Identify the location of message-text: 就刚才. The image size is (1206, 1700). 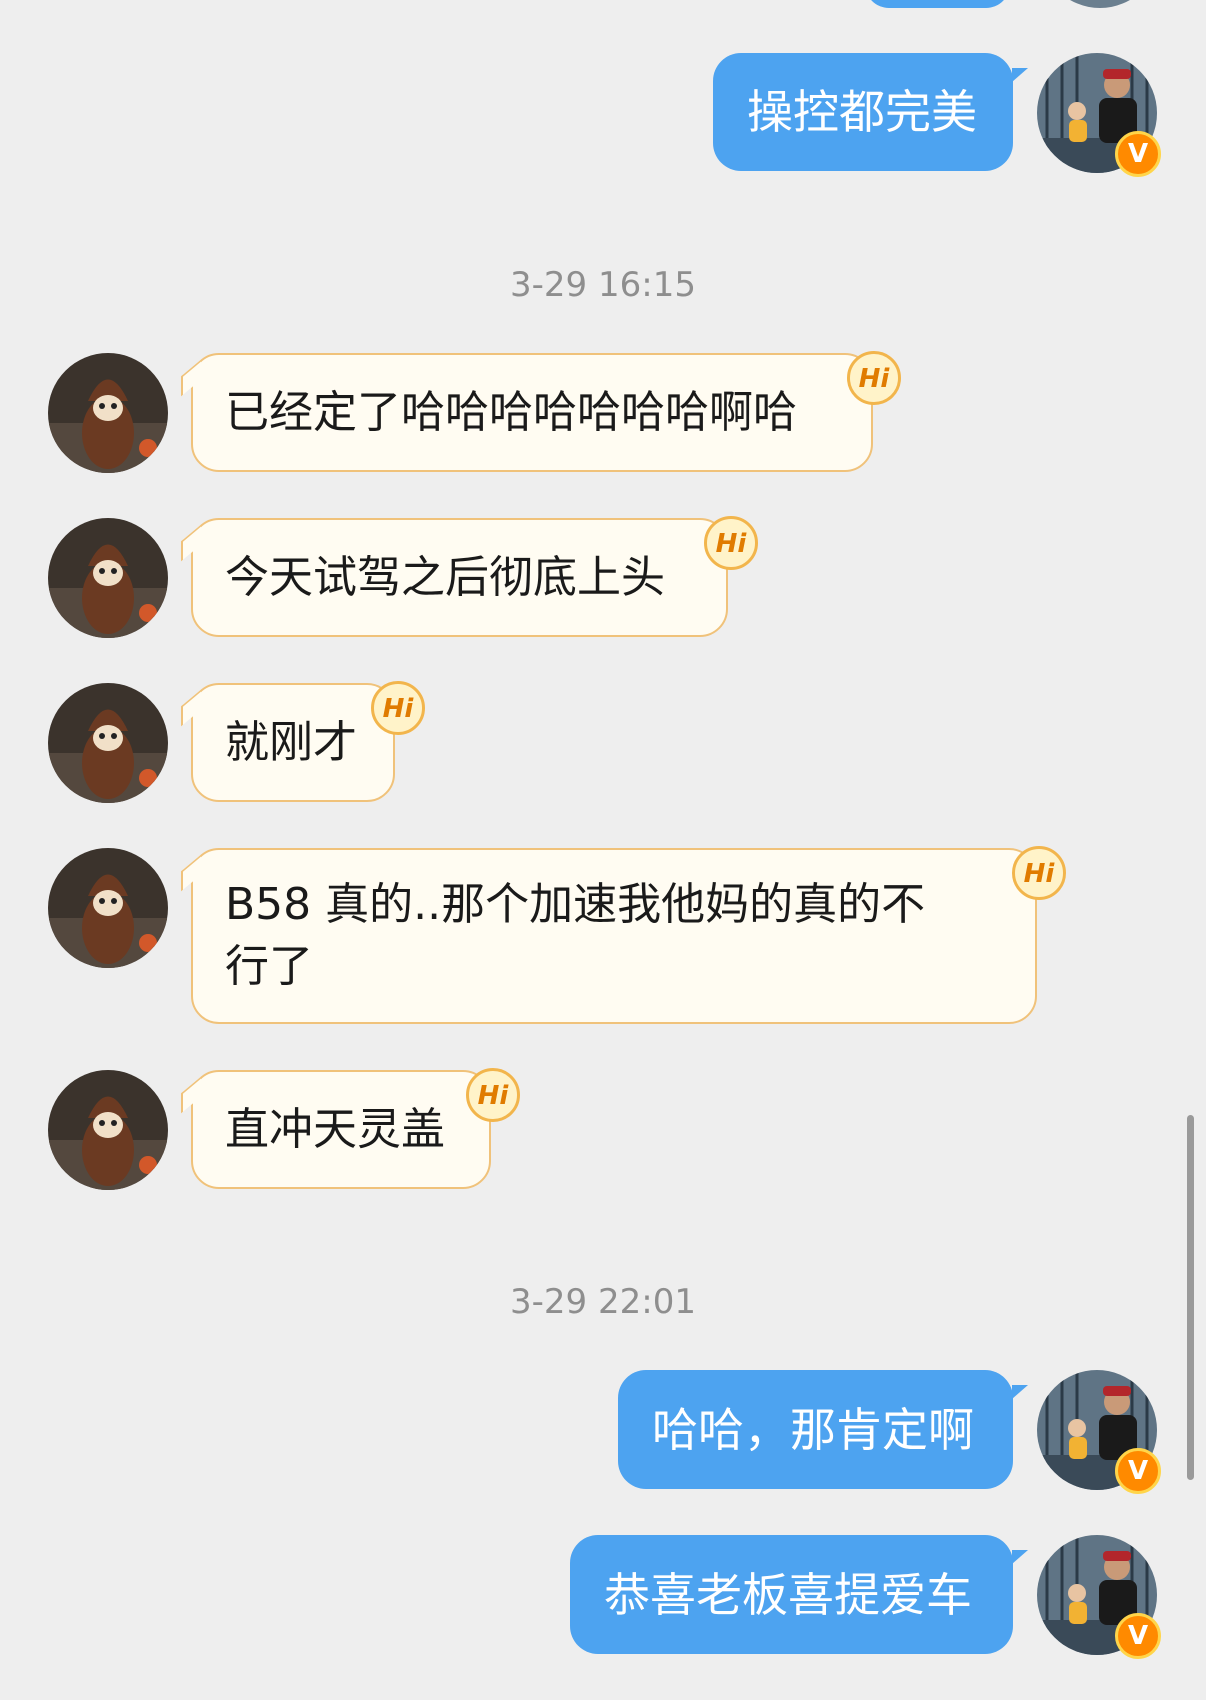
(291, 742).